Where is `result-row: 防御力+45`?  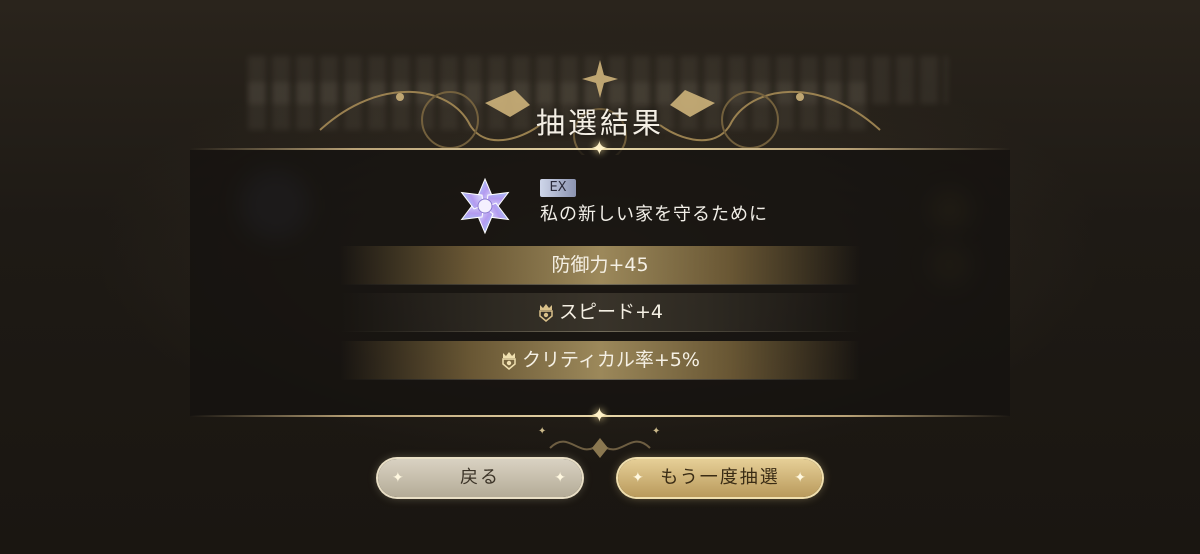
result-row: 防御力+45 is located at coordinates (600, 265).